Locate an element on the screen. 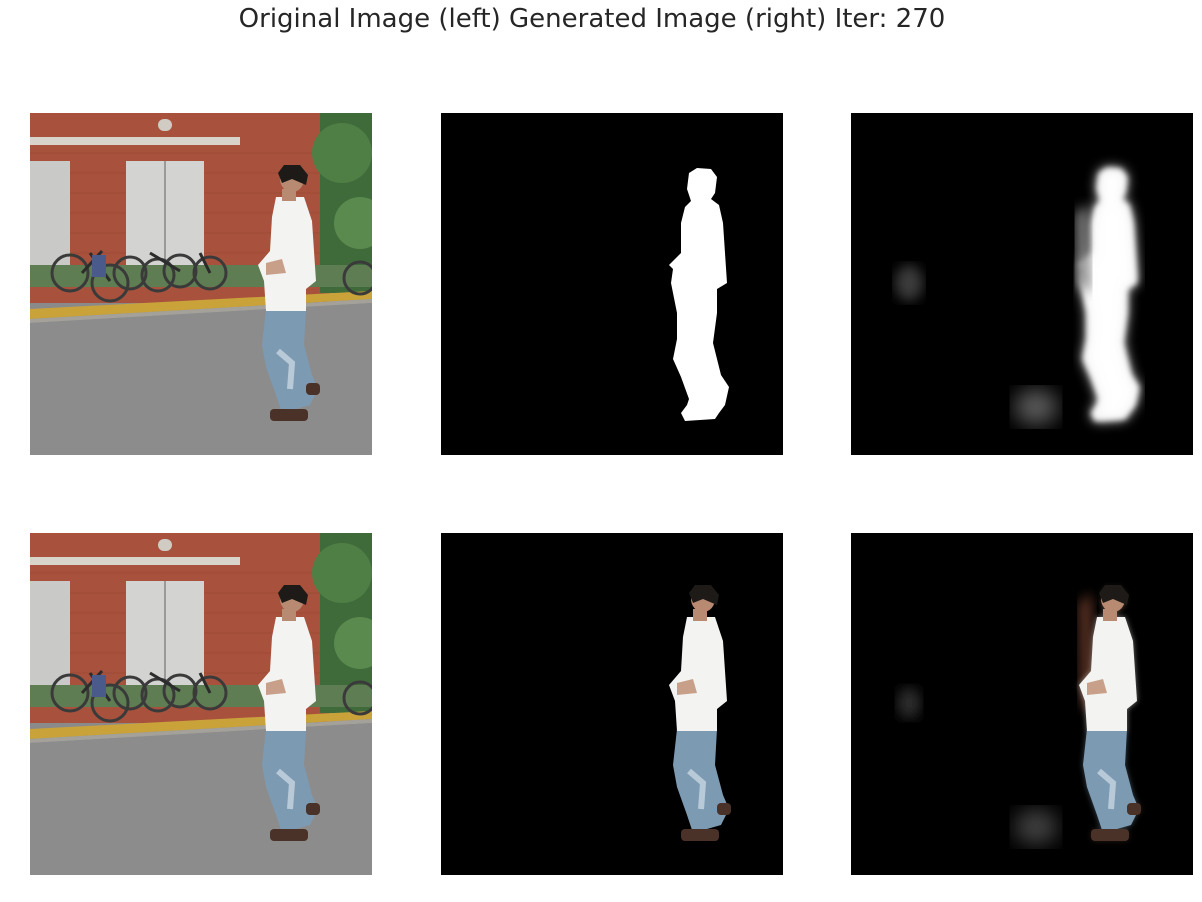  masked-person-cutout is located at coordinates (612, 704).